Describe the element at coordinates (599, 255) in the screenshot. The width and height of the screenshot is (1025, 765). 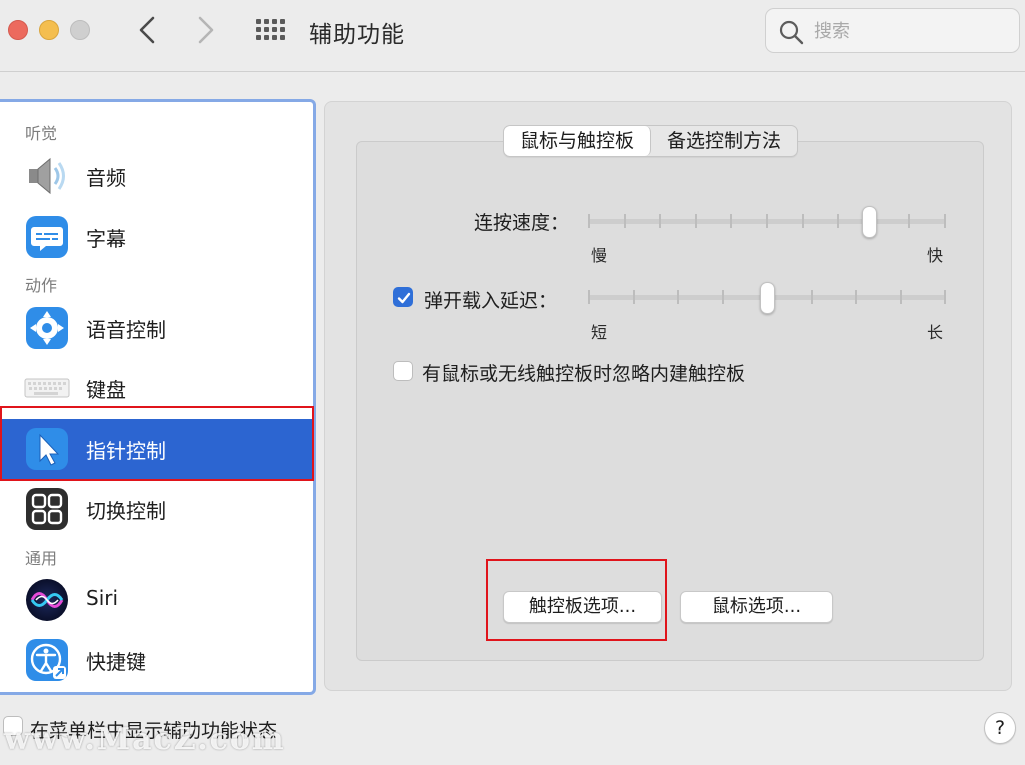
I see `double-click-speed-min-label: 慢` at that location.